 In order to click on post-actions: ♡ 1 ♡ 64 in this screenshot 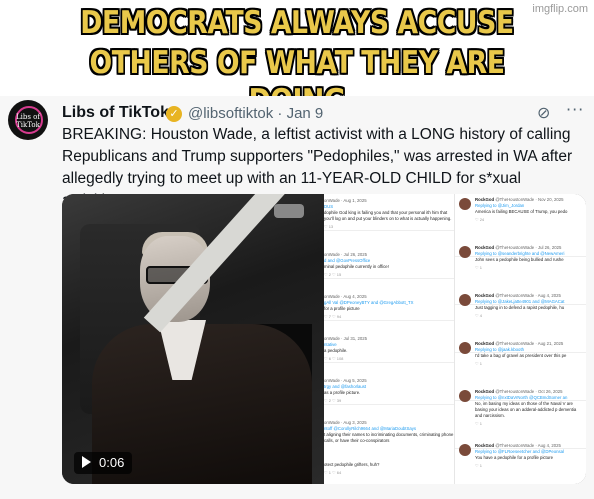, I will do `click(333, 472)`.